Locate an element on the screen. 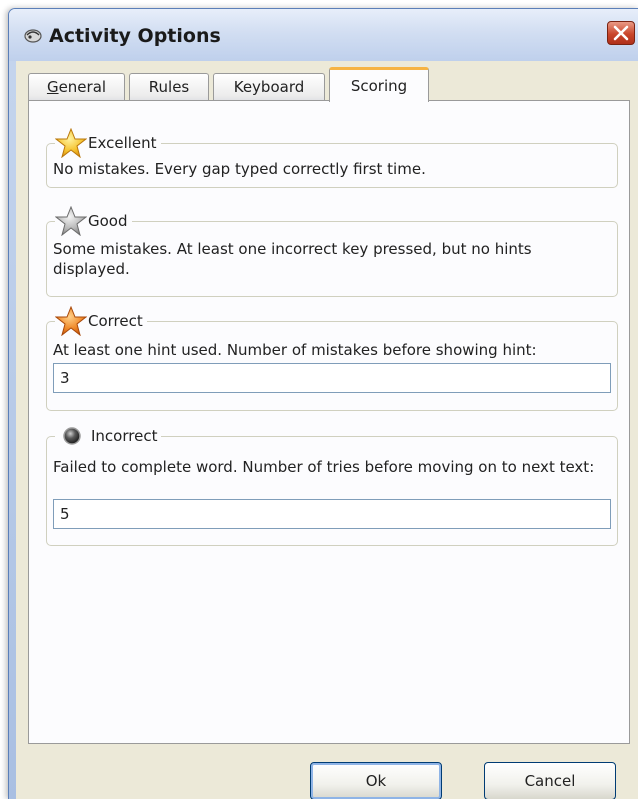  ok-button: Ok is located at coordinates (376, 780).